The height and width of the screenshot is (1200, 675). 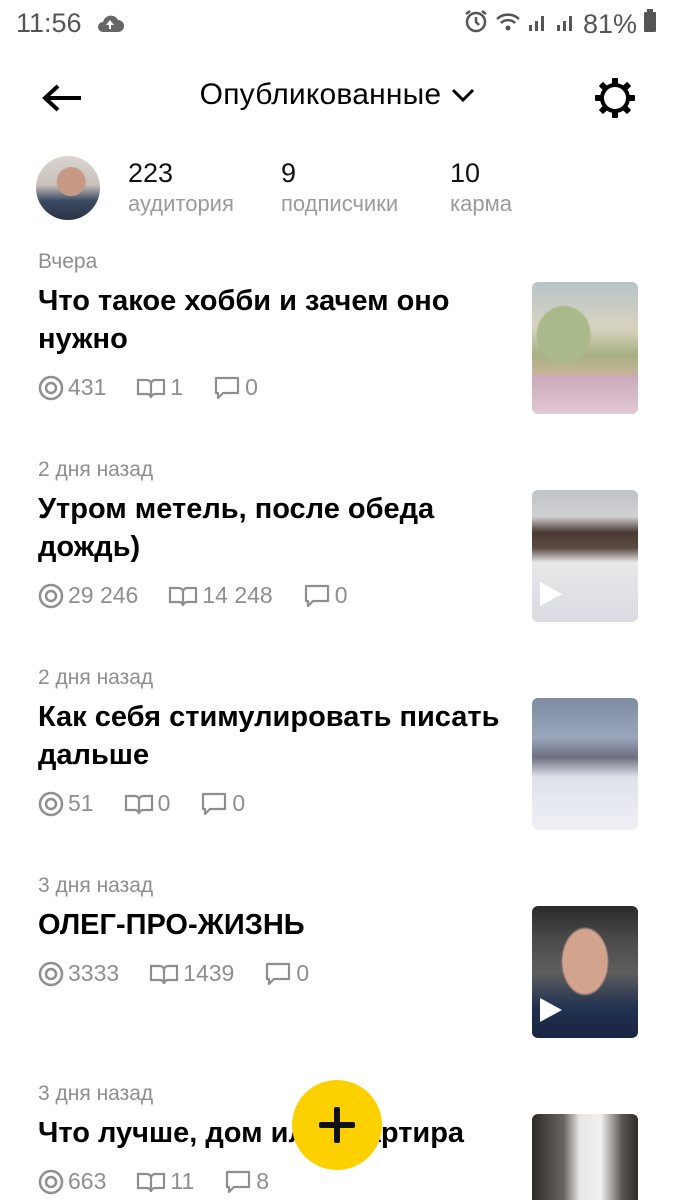 What do you see at coordinates (209, 973) in the screenshot?
I see `reads-count: 1439` at bounding box center [209, 973].